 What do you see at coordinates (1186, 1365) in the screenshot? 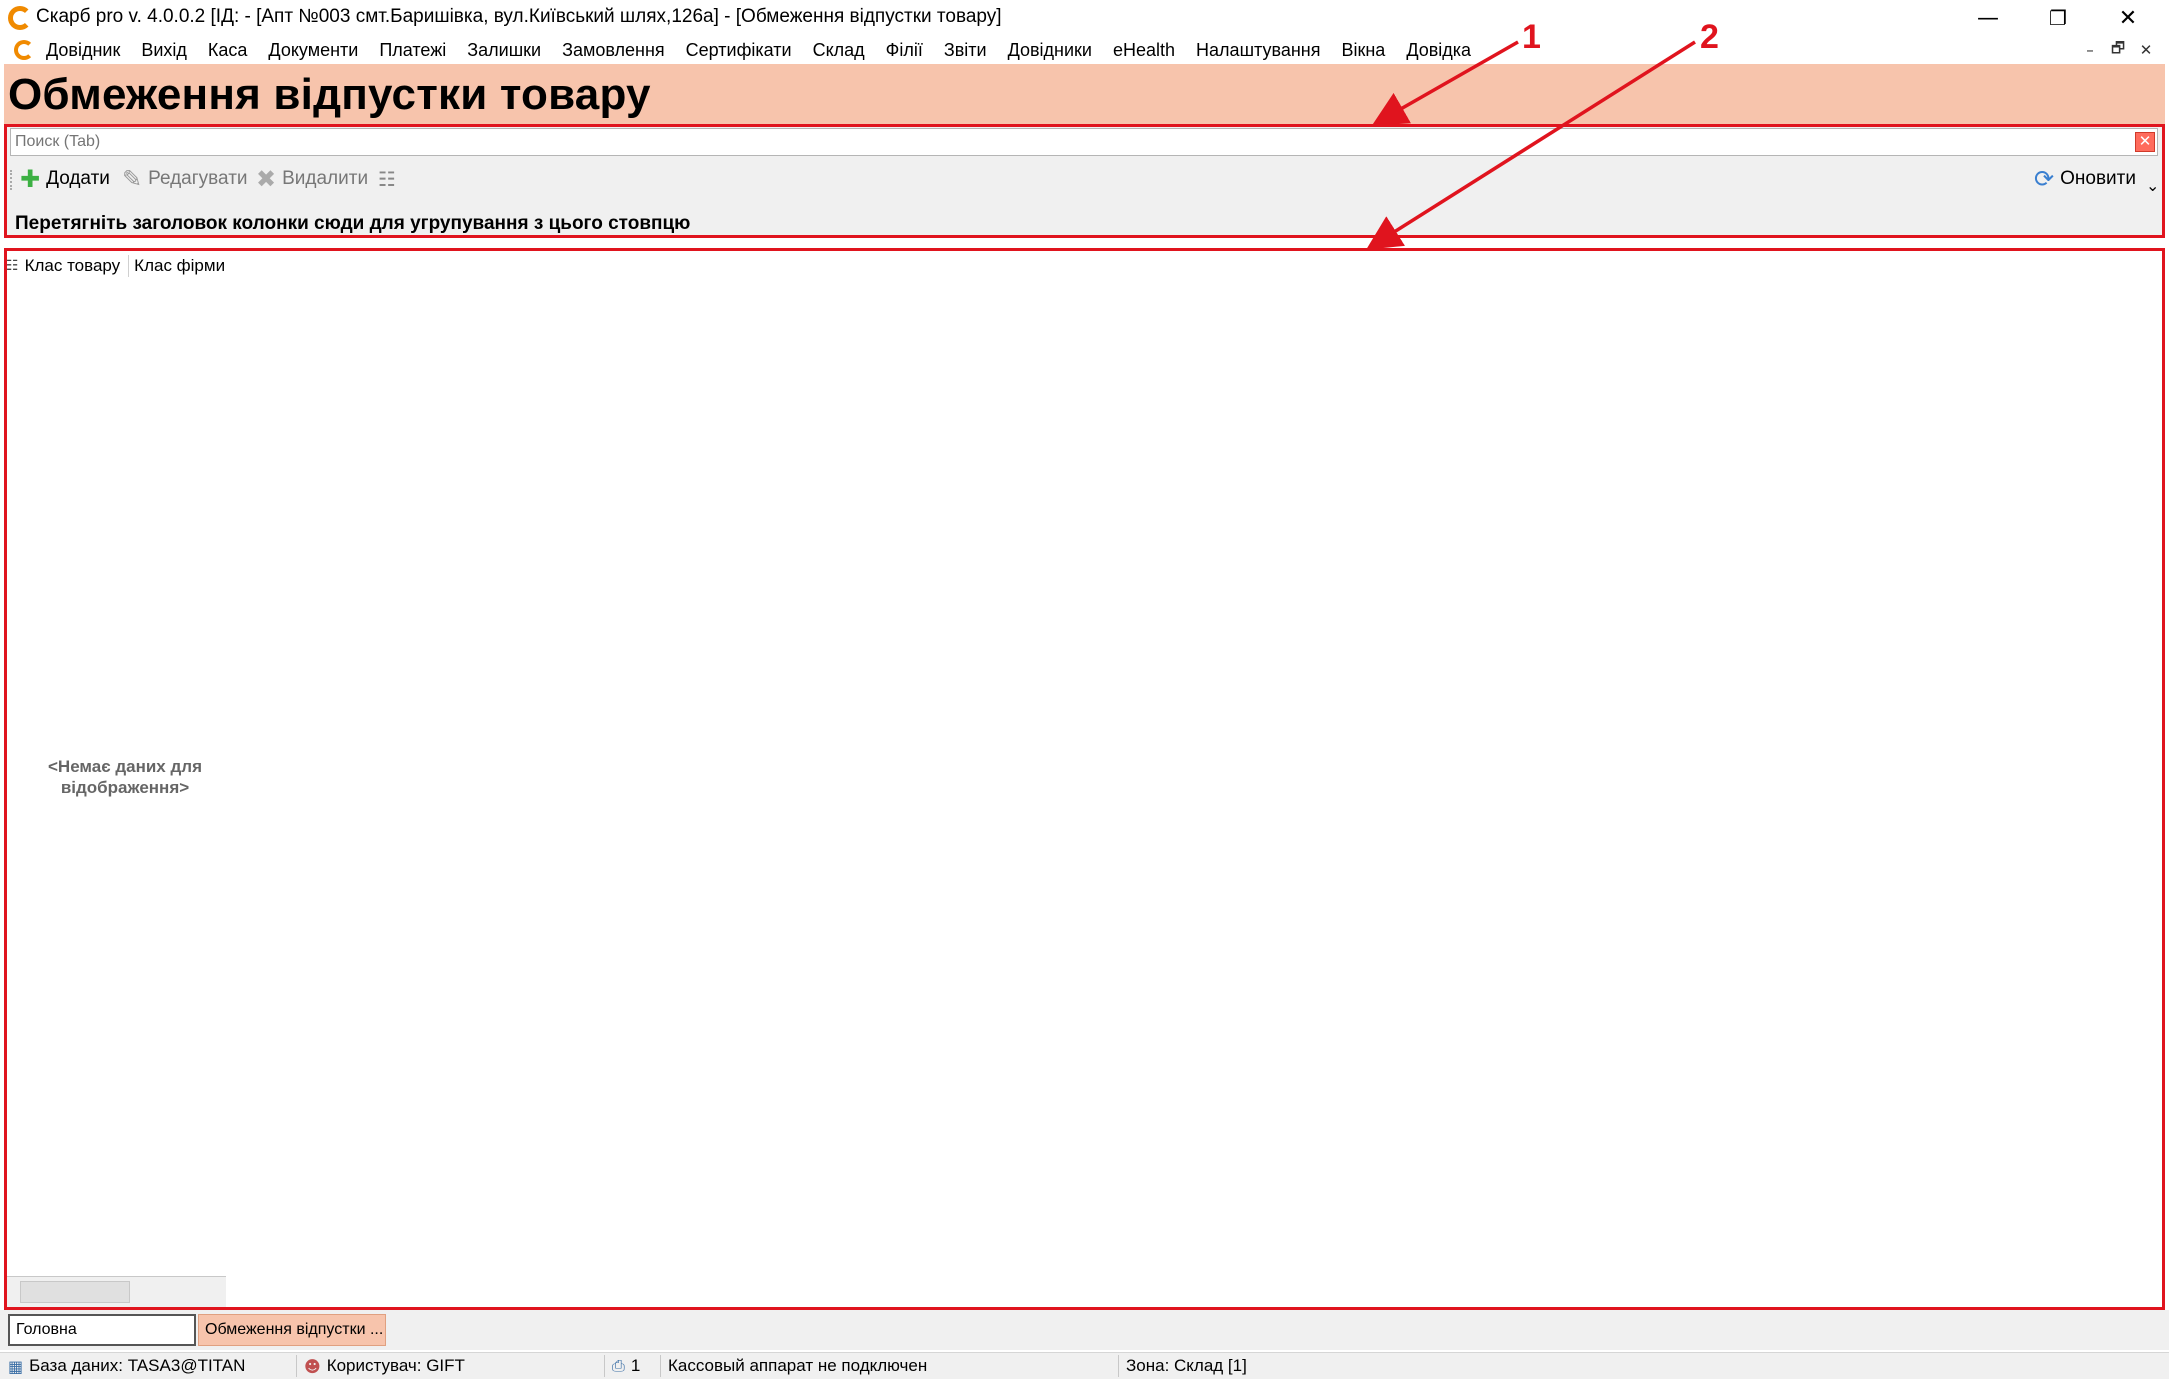
I see `status-zone: Зона: Склад [1]` at bounding box center [1186, 1365].